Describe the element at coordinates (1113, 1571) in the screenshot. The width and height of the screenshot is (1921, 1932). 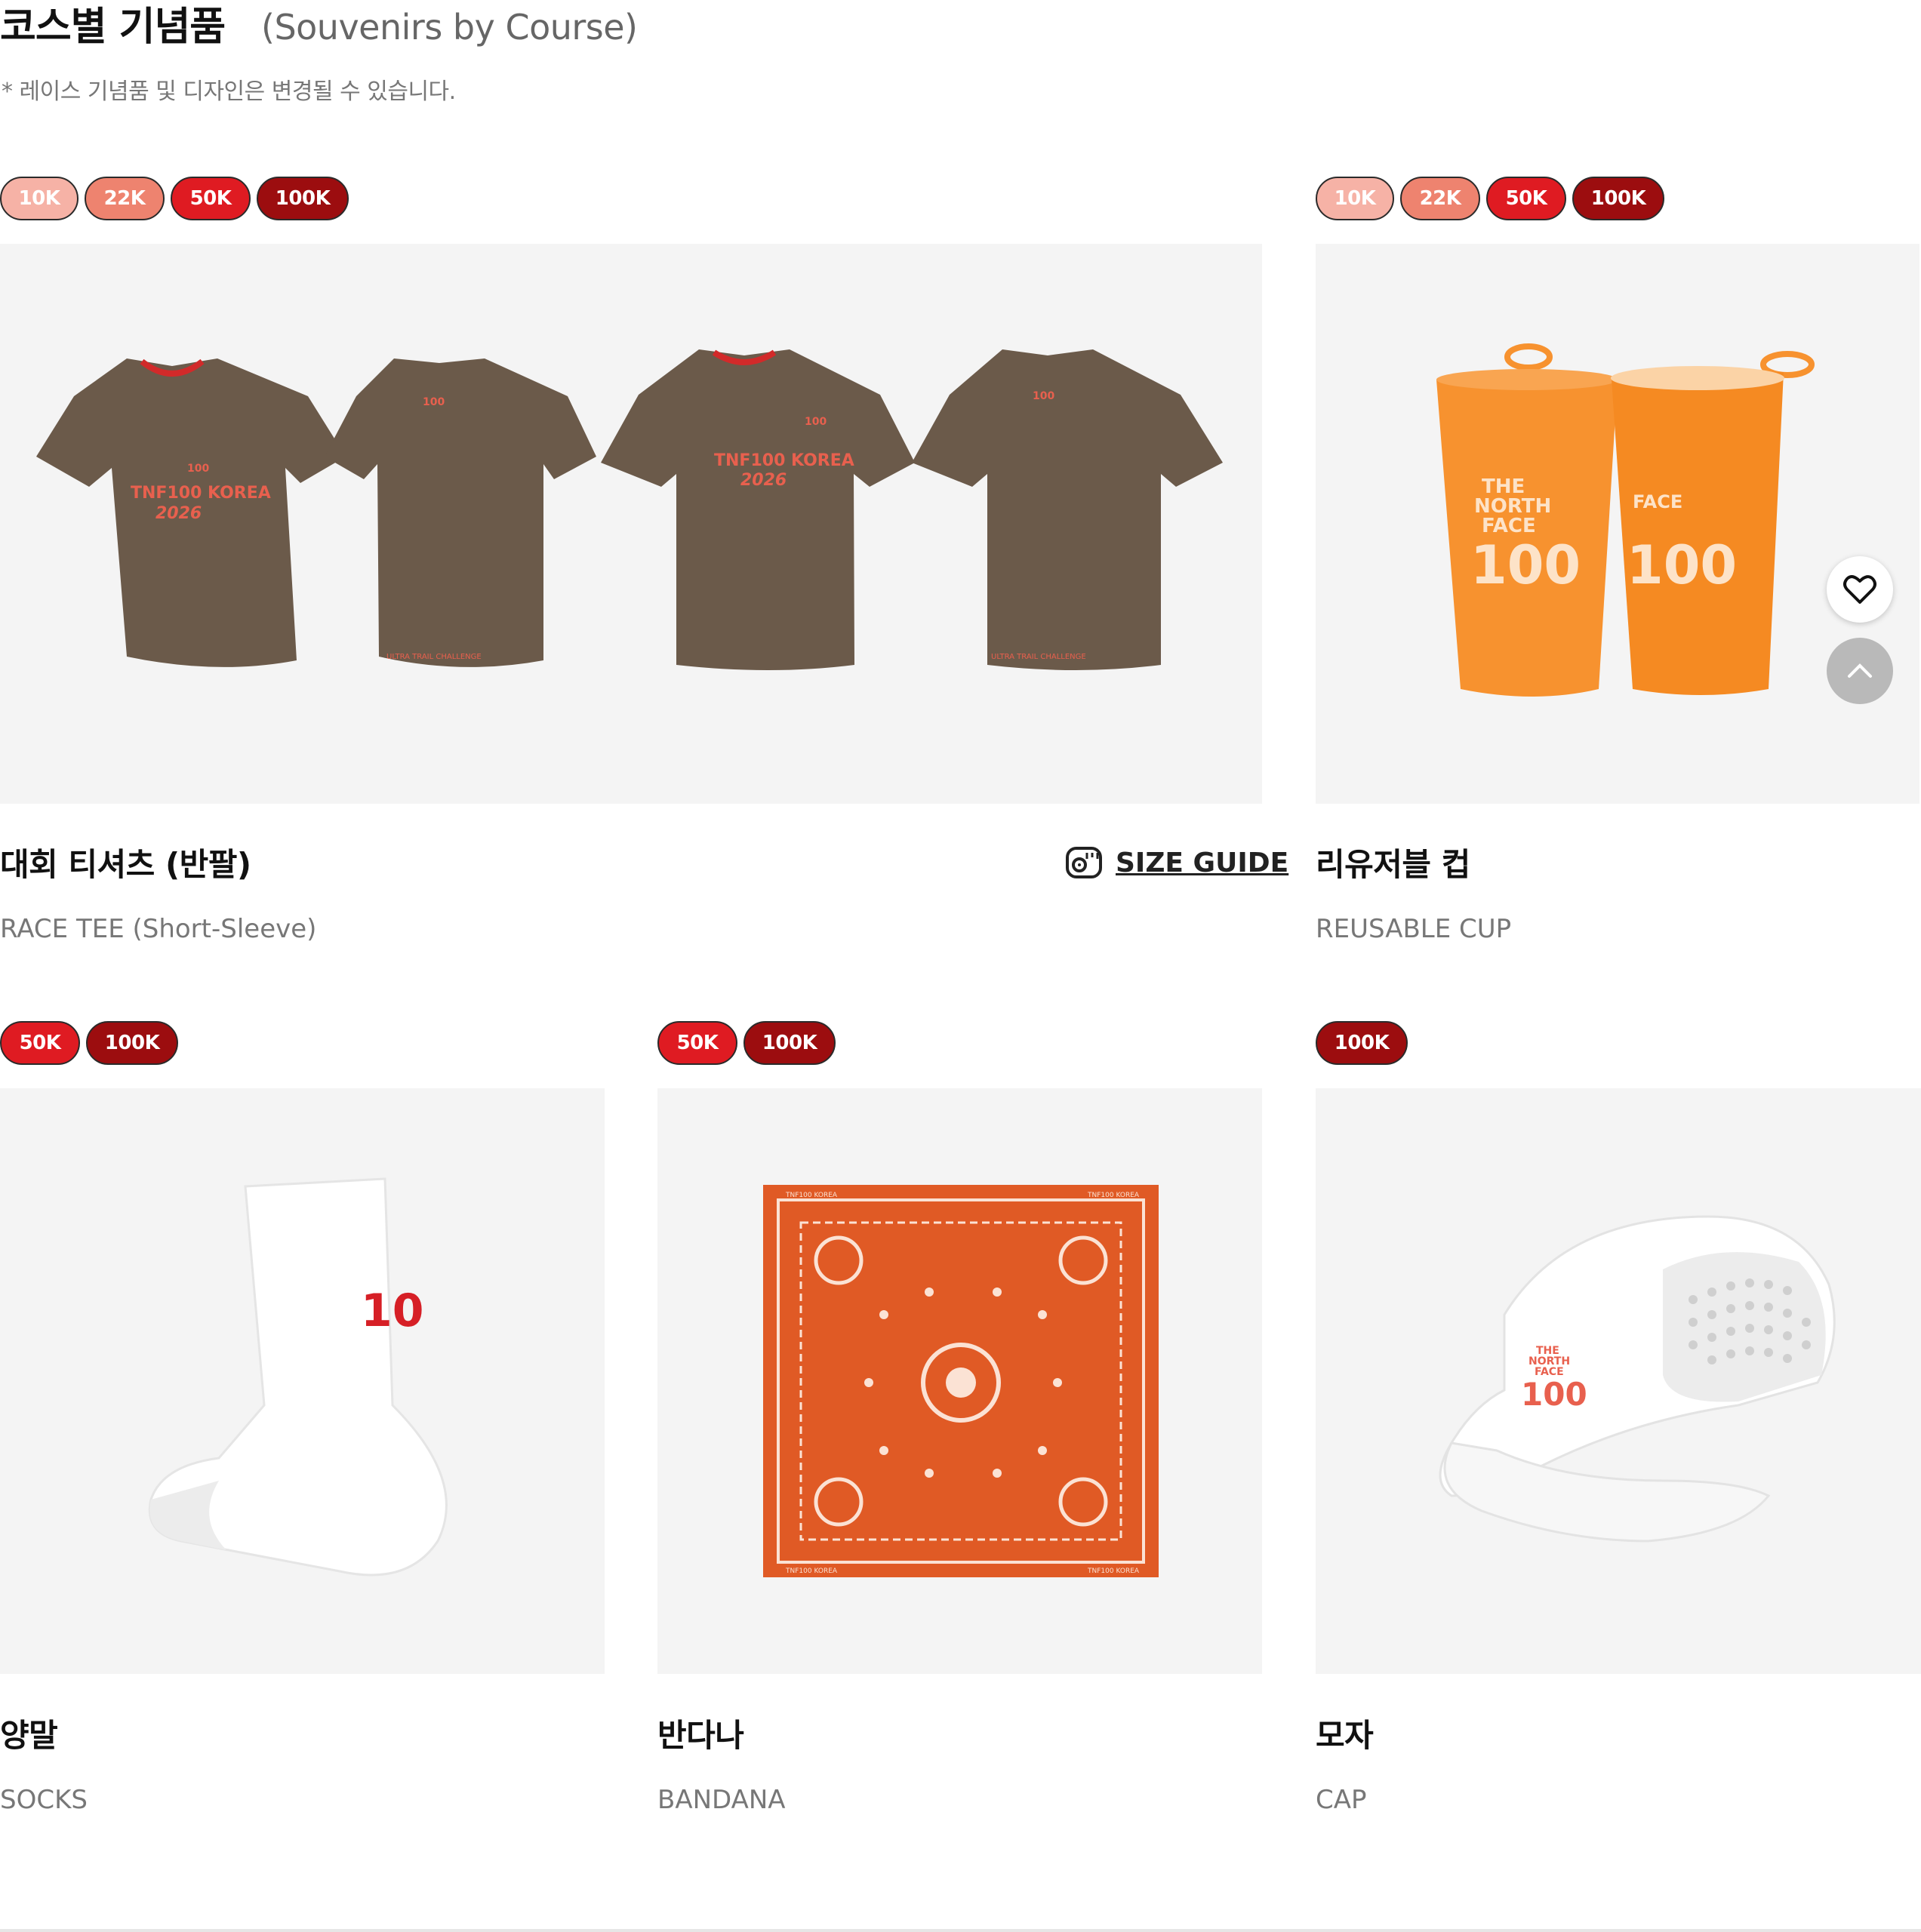
I see `bandana-border-text-4: TNF100 KOREA` at that location.